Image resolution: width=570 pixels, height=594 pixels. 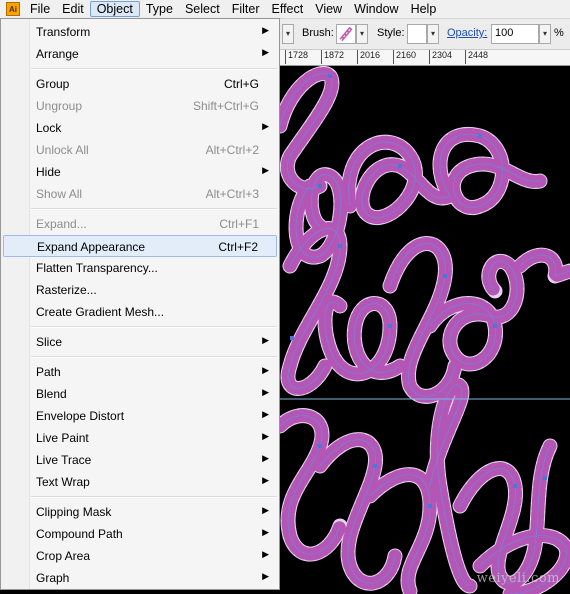 I want to click on ruler-tick-label: 1728, so click(x=296, y=57).